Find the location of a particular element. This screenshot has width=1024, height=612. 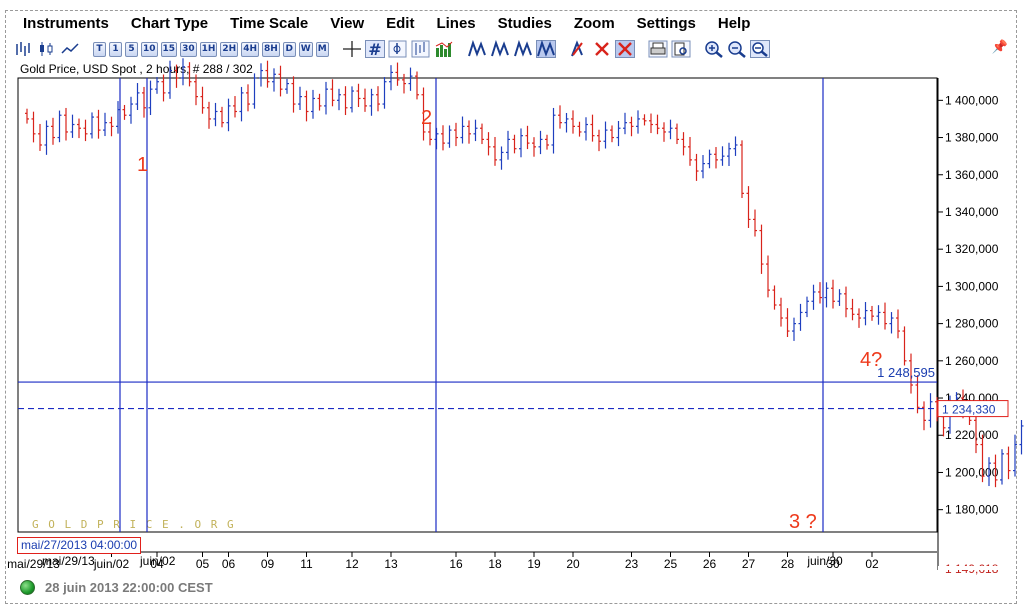

y-tick-label: 1 400,000 is located at coordinates (972, 100).